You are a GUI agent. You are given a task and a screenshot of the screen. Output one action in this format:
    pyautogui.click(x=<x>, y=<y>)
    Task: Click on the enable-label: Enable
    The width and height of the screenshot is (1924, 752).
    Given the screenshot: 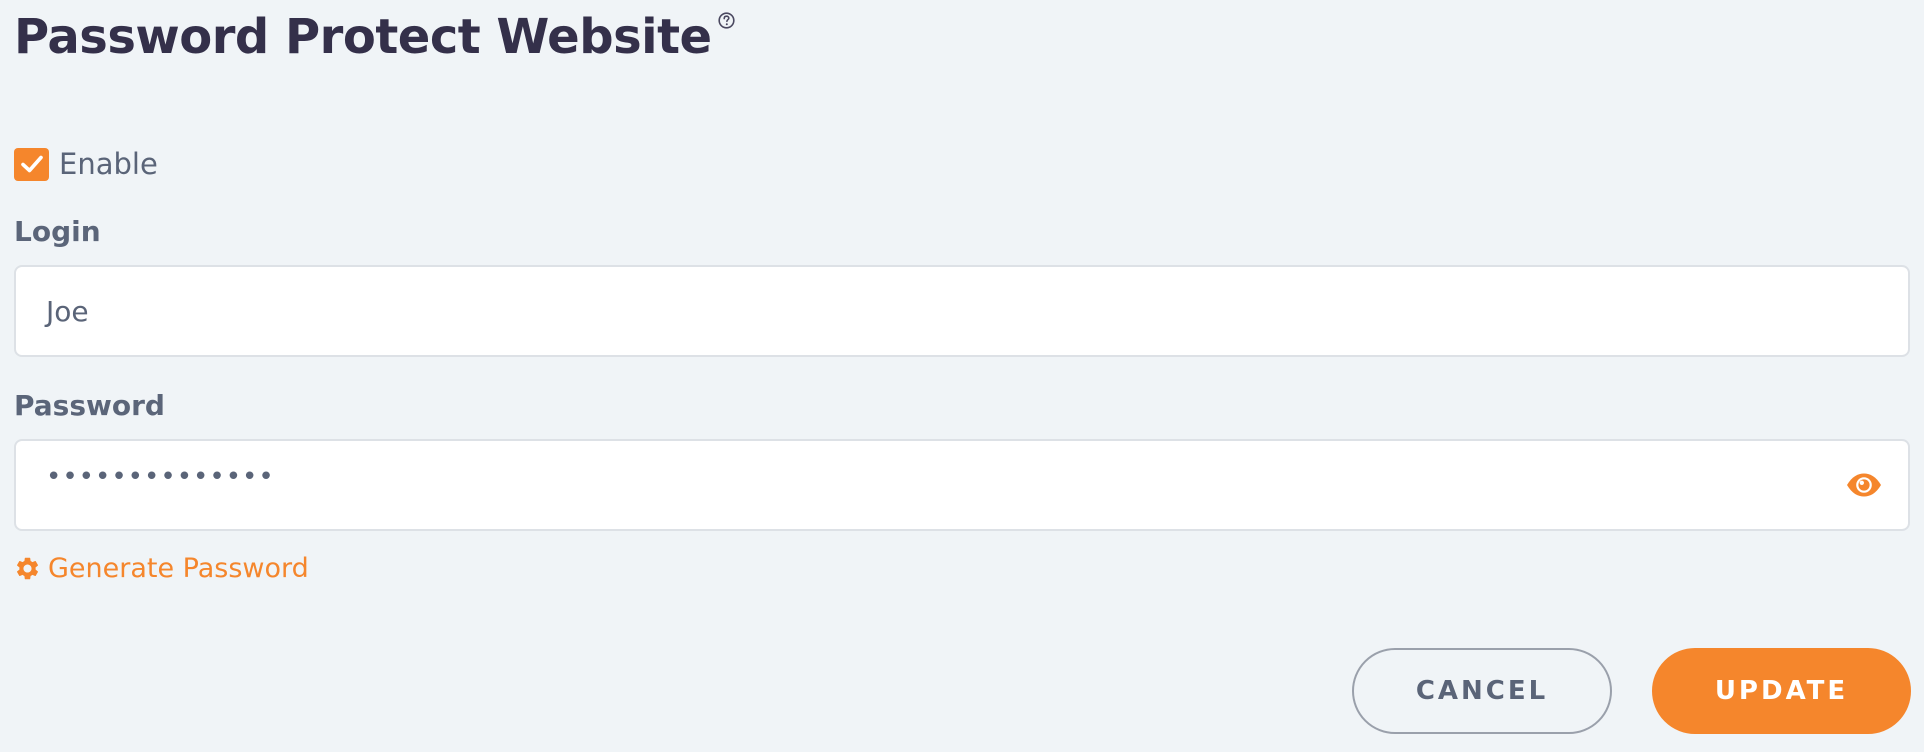 What is the action you would take?
    pyautogui.click(x=108, y=164)
    